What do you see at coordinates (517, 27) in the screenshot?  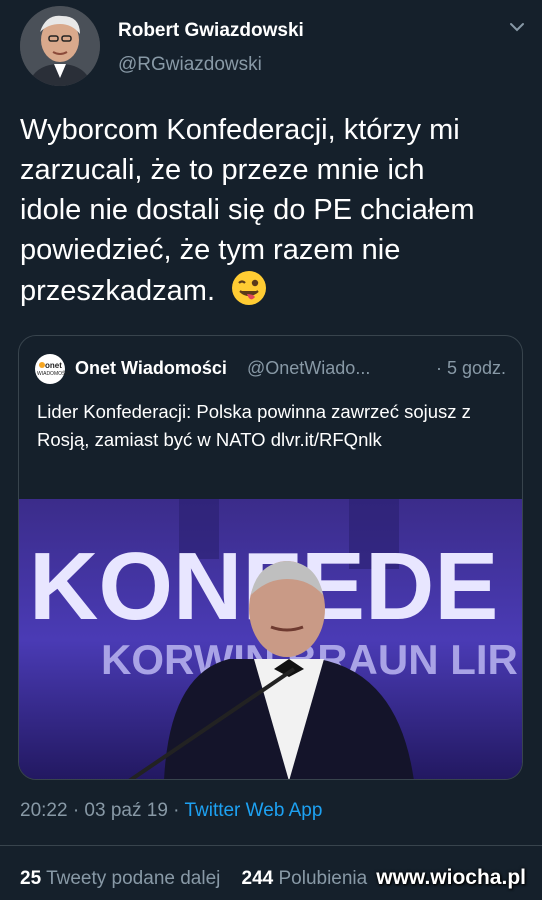 I see `chevron-down-icon` at bounding box center [517, 27].